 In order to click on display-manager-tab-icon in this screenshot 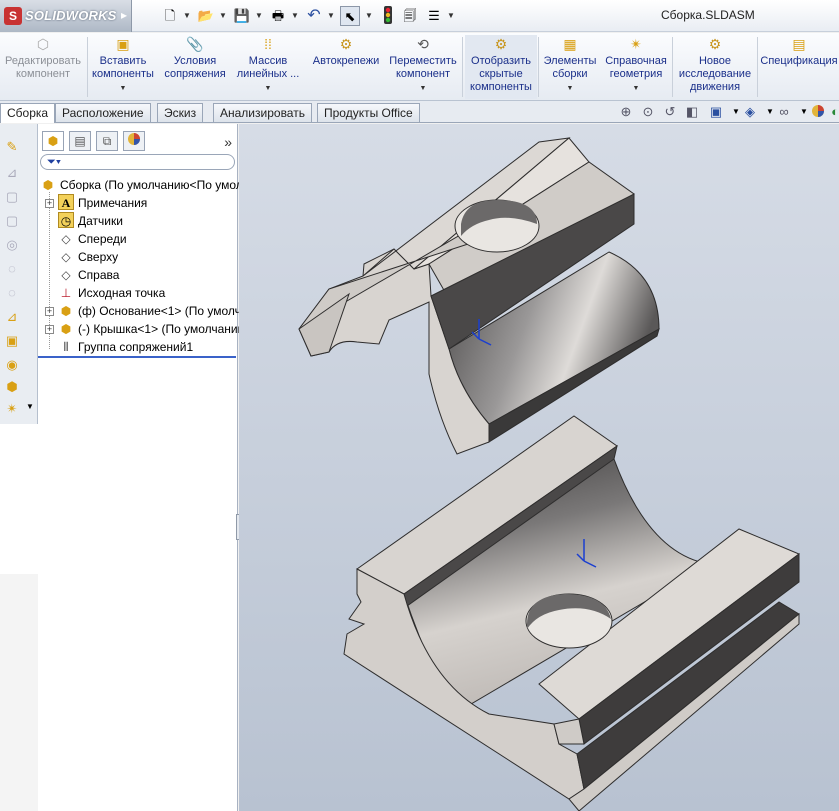, I will do `click(134, 141)`.